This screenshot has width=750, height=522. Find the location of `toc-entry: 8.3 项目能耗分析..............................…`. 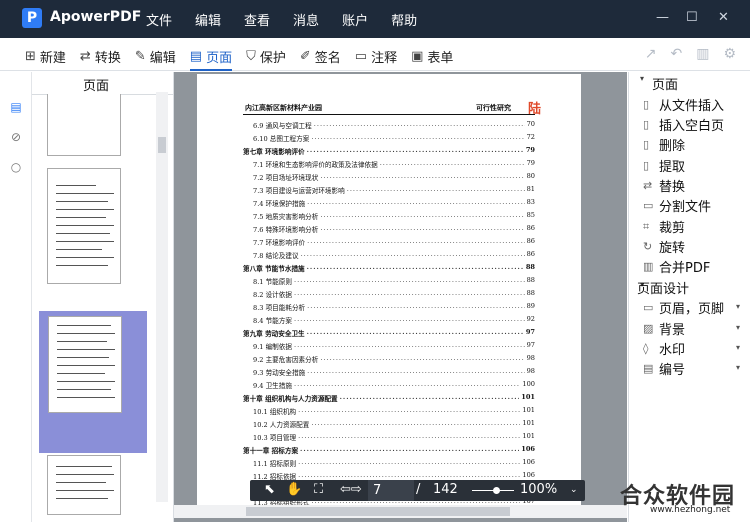

toc-entry: 8.3 项目能耗分析..............................… is located at coordinates (389, 307).